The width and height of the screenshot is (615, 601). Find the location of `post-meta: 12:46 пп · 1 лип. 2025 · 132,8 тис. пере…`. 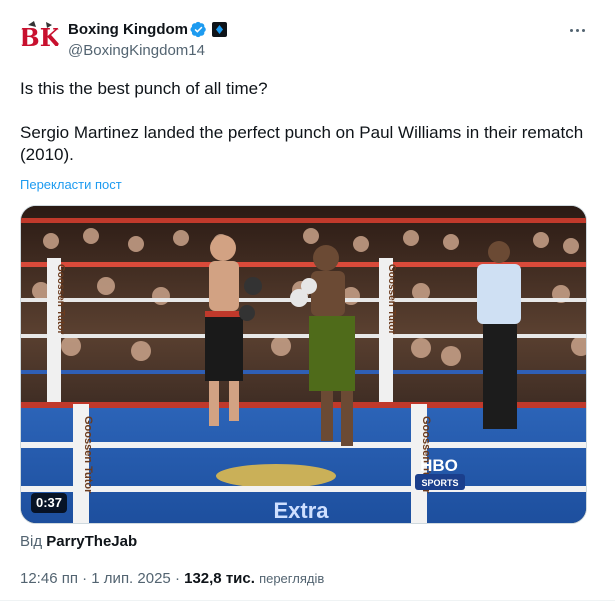

post-meta: 12:46 пп · 1 лип. 2025 · 132,8 тис. пере… is located at coordinates (172, 579).